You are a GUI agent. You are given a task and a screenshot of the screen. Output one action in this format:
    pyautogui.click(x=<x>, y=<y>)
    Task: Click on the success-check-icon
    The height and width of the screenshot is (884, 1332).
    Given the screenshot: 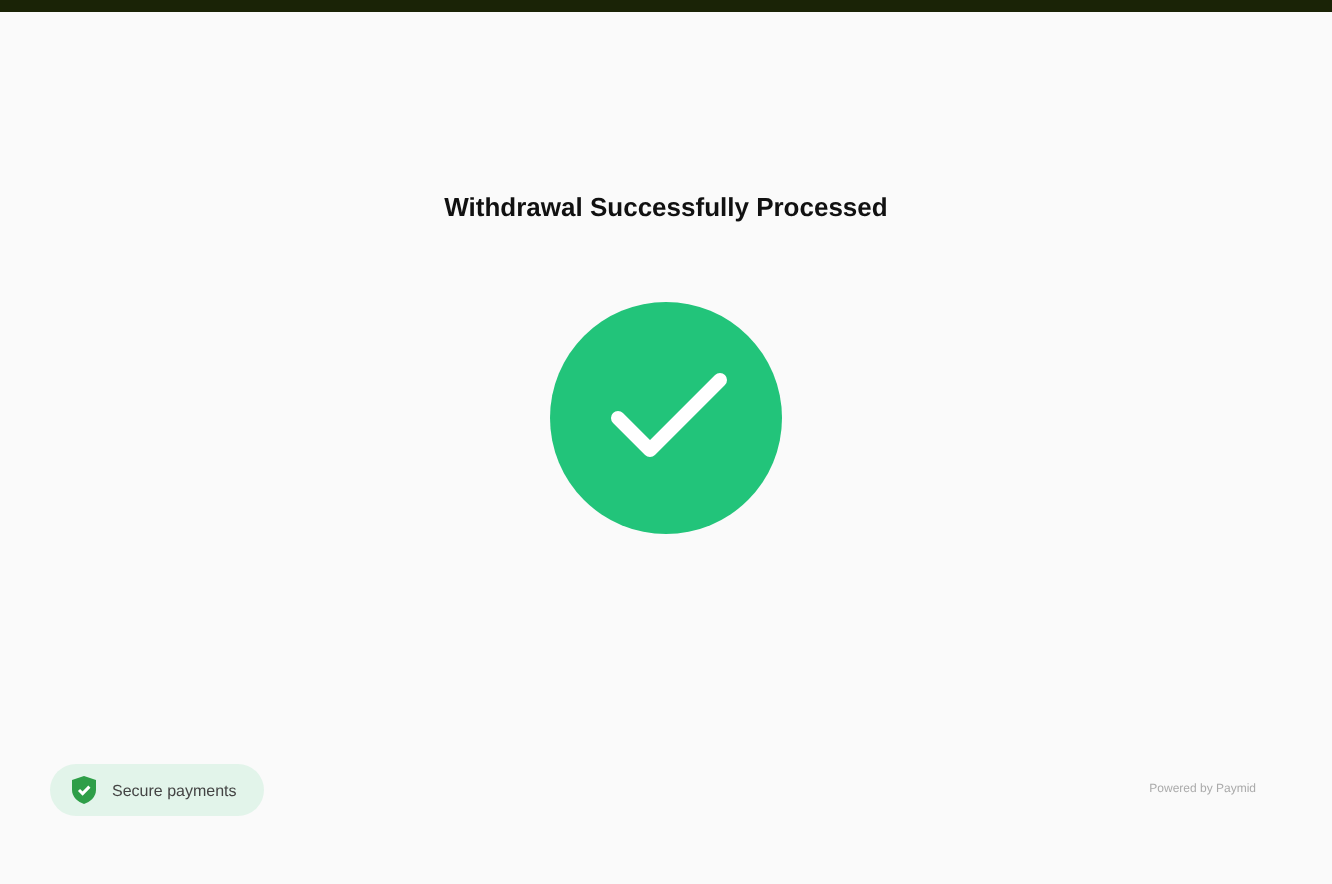 What is the action you would take?
    pyautogui.click(x=666, y=418)
    